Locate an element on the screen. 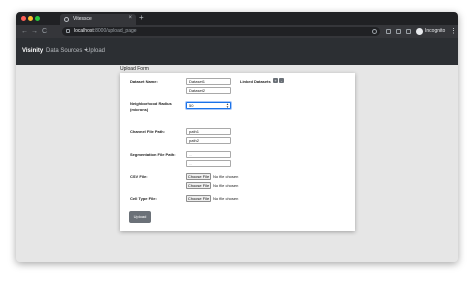 The height and width of the screenshot is (283, 474). browser-tab: Vitessce × is located at coordinates (98, 19).